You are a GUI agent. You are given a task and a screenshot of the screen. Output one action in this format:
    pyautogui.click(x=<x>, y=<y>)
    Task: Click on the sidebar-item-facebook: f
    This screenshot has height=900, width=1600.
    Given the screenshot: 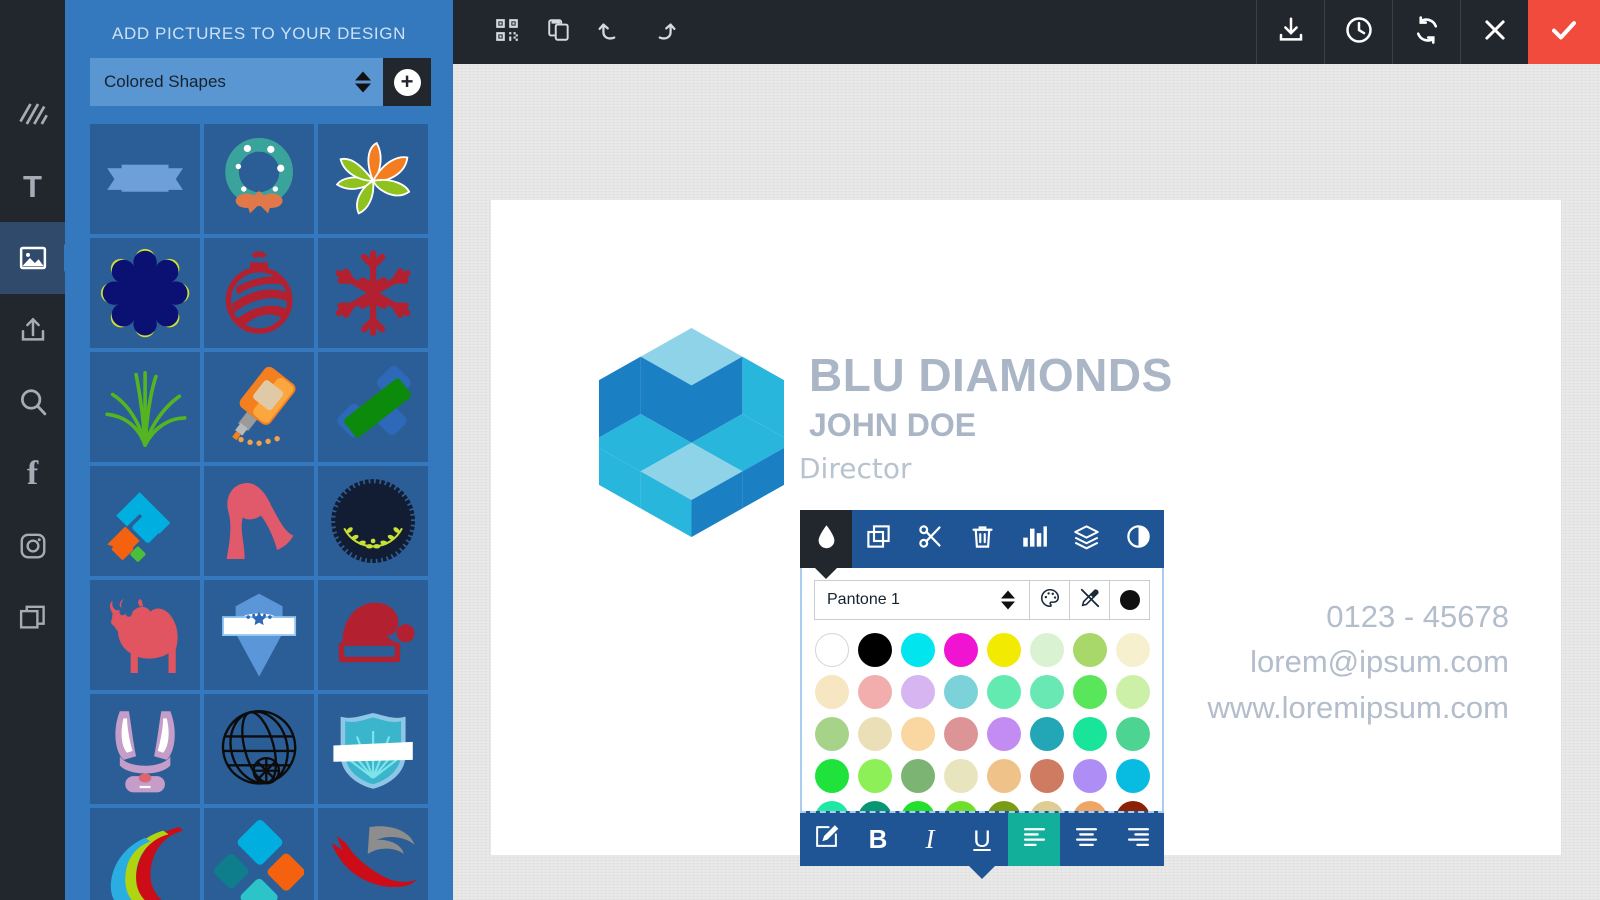 What is the action you would take?
    pyautogui.click(x=32, y=474)
    